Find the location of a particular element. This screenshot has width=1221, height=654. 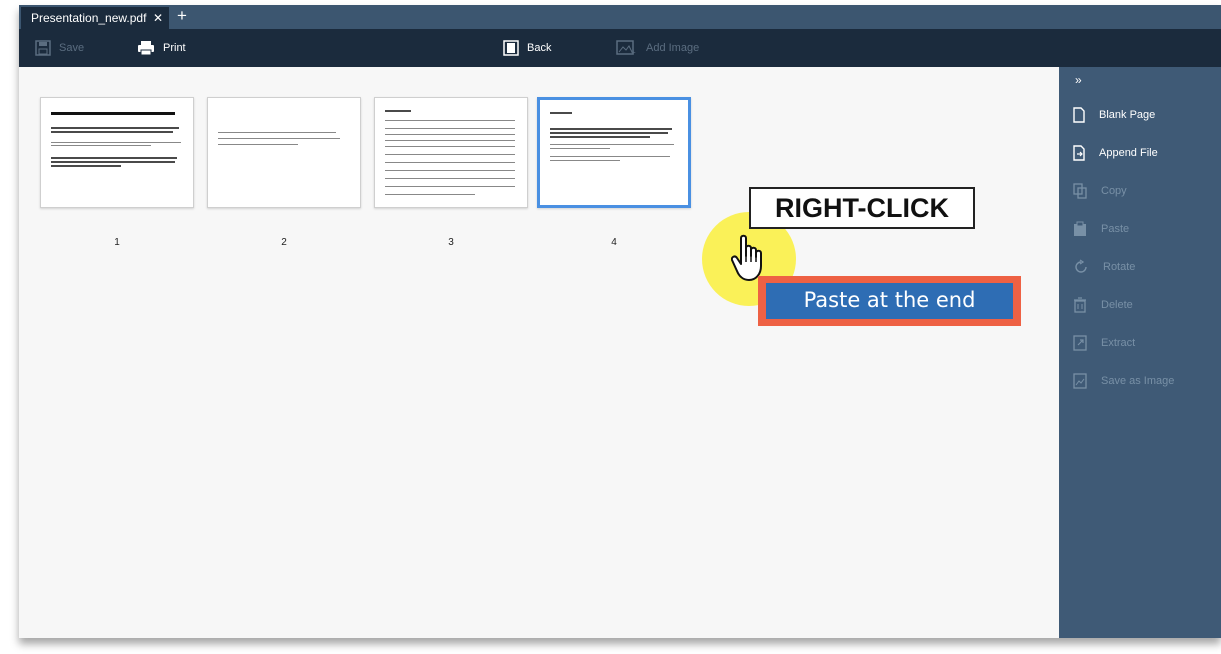

extract-button: Extract is located at coordinates (1104, 343).